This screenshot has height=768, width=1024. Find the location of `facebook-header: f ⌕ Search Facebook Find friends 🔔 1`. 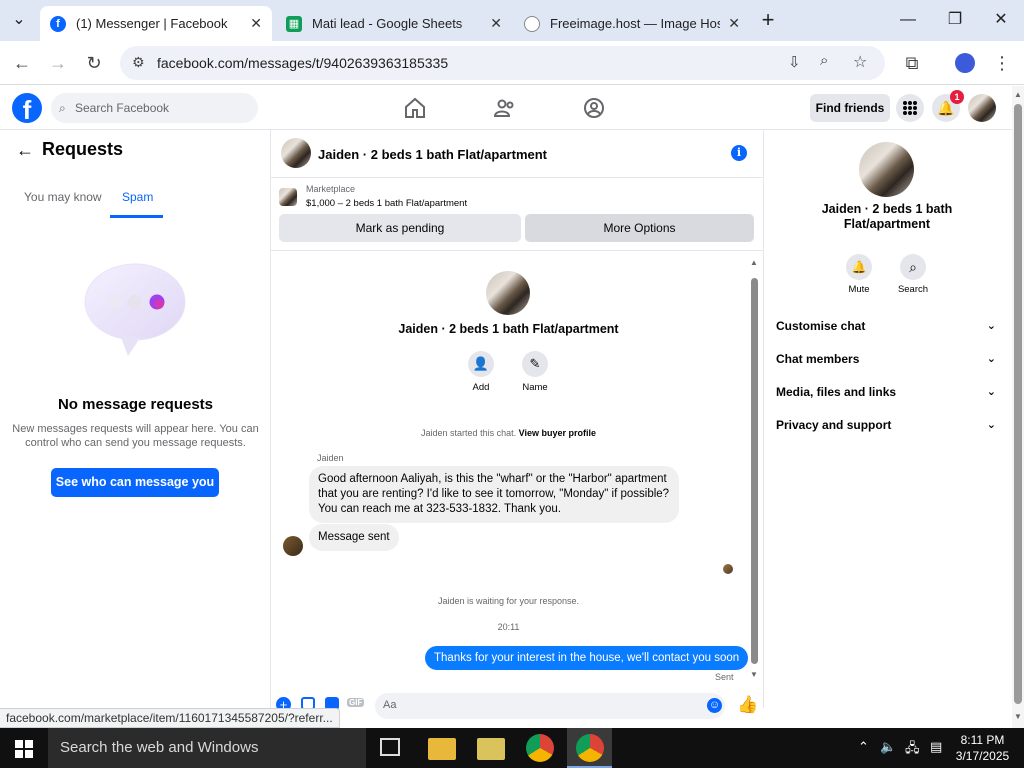

facebook-header: f ⌕ Search Facebook Find friends 🔔 1 is located at coordinates (506, 108).